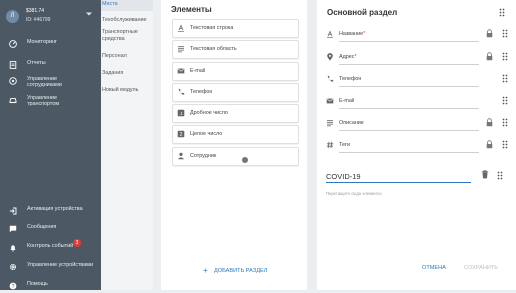 The width and height of the screenshot is (516, 293). I want to click on account-balance: $381.74, so click(35, 11).